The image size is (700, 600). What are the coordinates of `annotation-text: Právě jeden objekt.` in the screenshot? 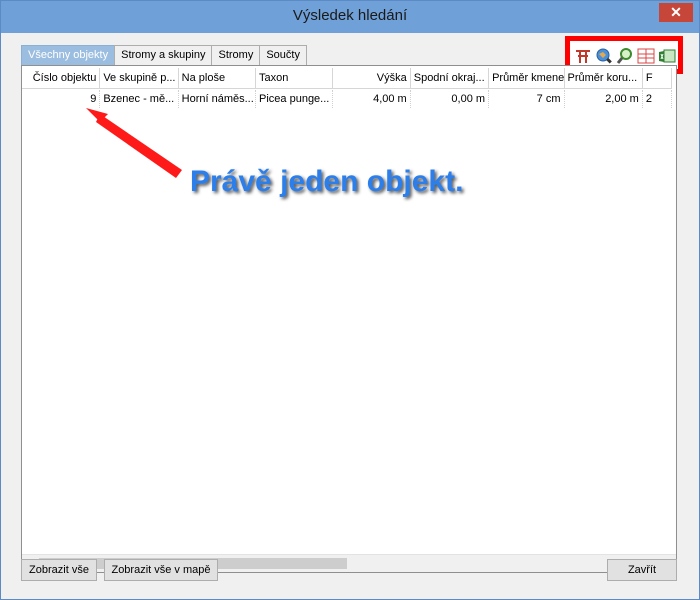 It's located at (327, 181).